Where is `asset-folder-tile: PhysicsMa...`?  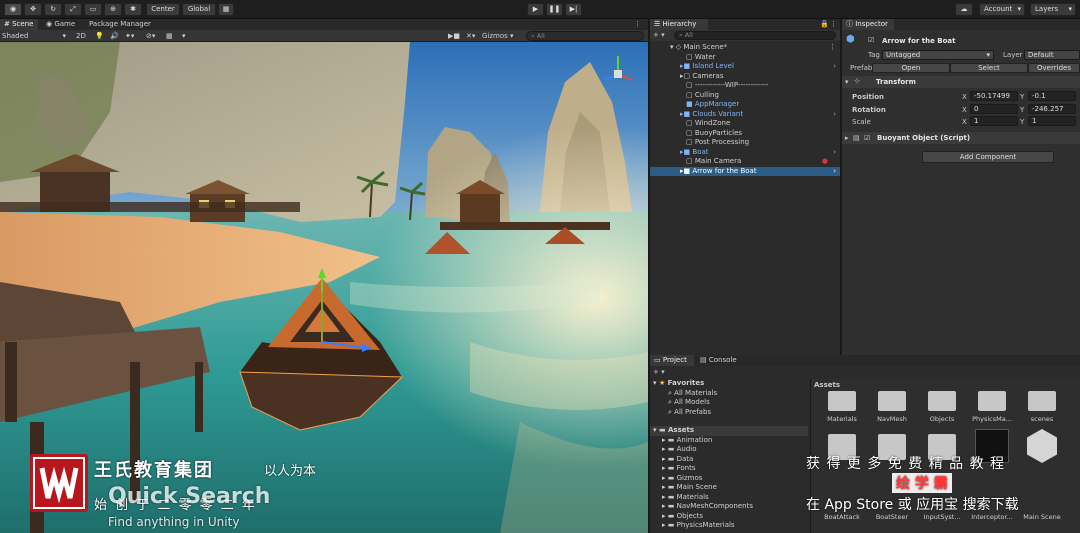
asset-folder-tile: PhysicsMa... is located at coordinates (992, 407).